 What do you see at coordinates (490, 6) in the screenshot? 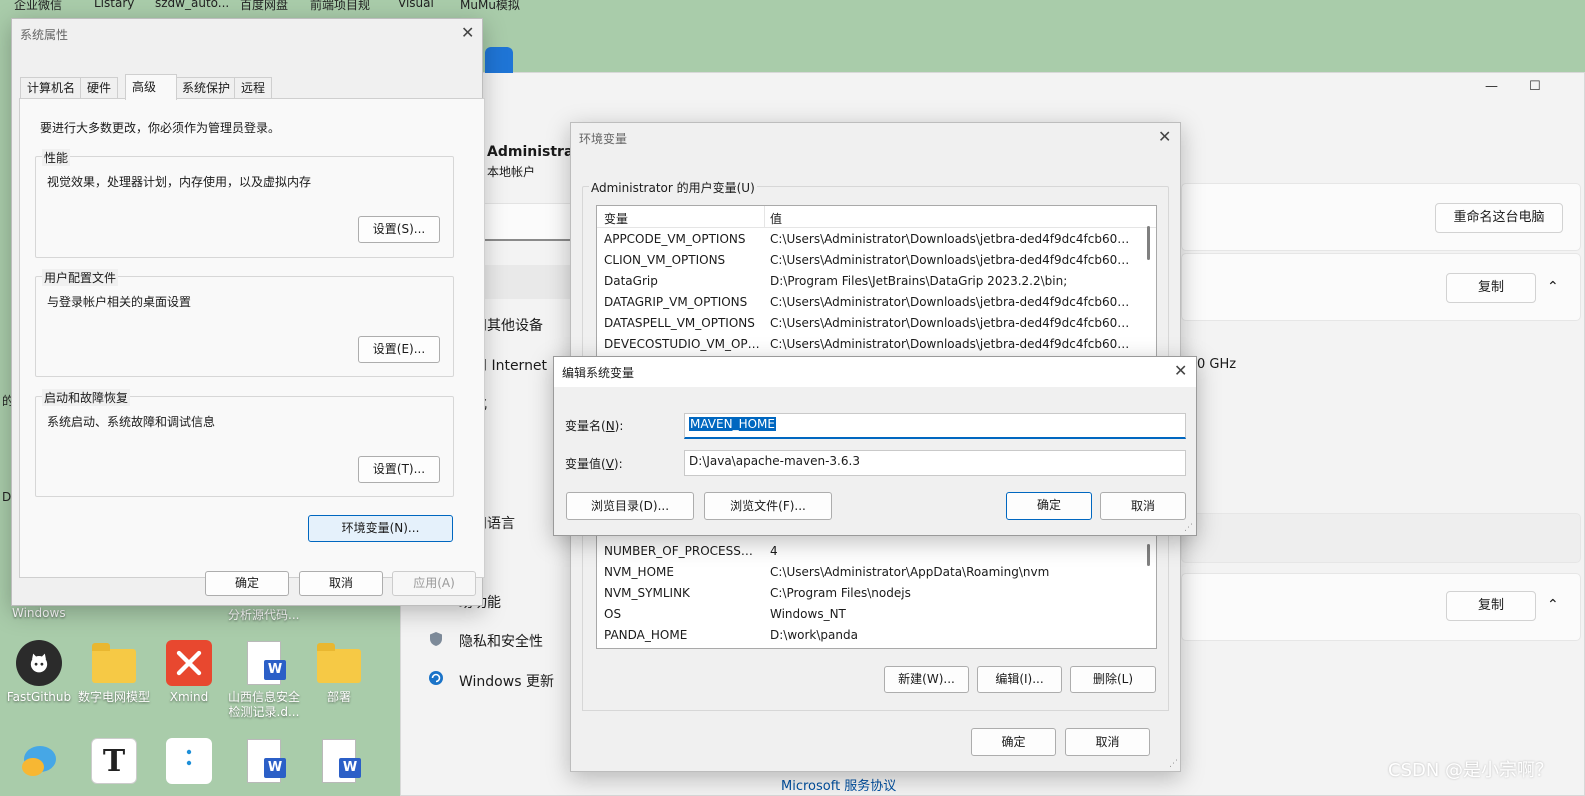
I see `desktop-icon-label: MuMu模拟` at bounding box center [490, 6].